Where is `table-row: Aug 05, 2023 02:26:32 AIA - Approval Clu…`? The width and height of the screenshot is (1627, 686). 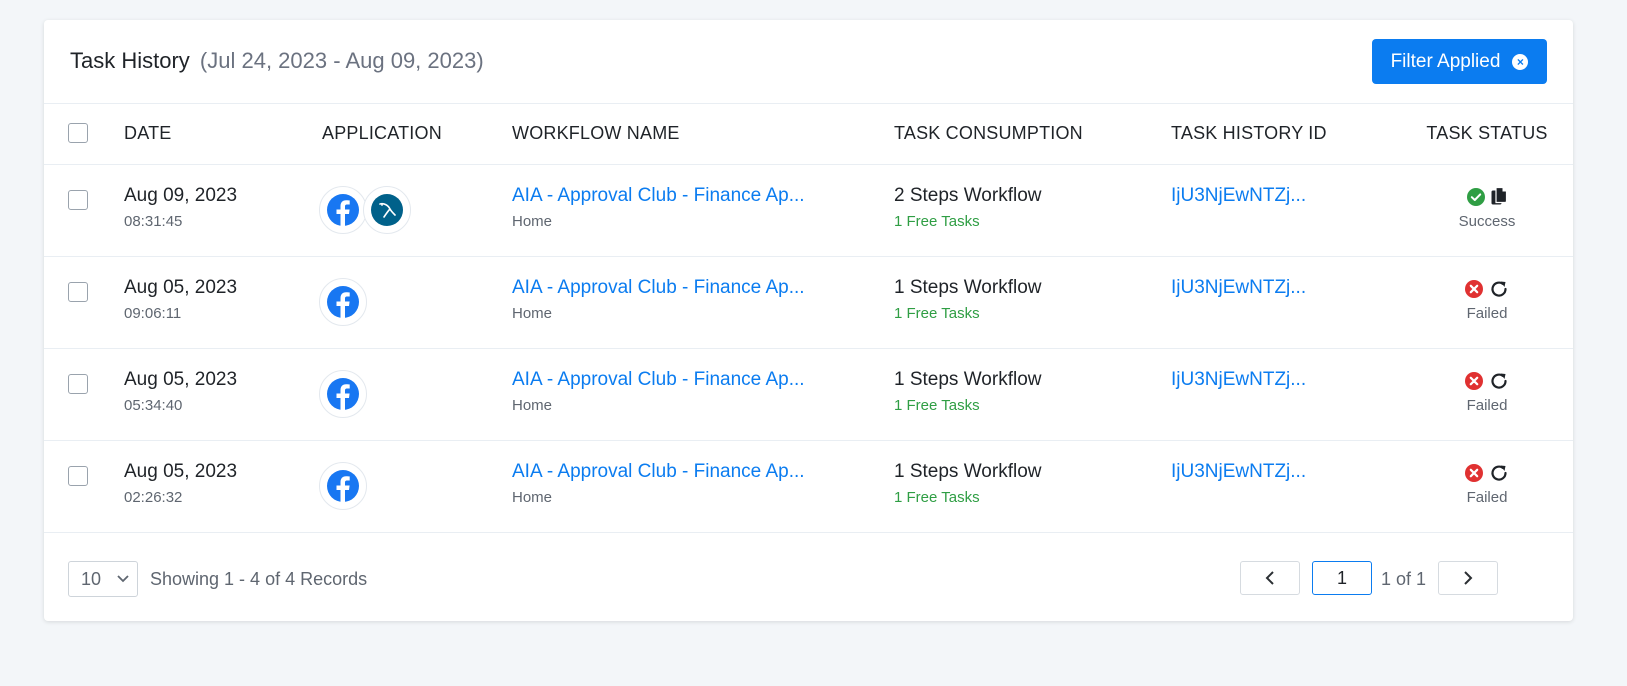
table-row: Aug 05, 2023 02:26:32 AIA - Approval Clu… is located at coordinates (808, 486).